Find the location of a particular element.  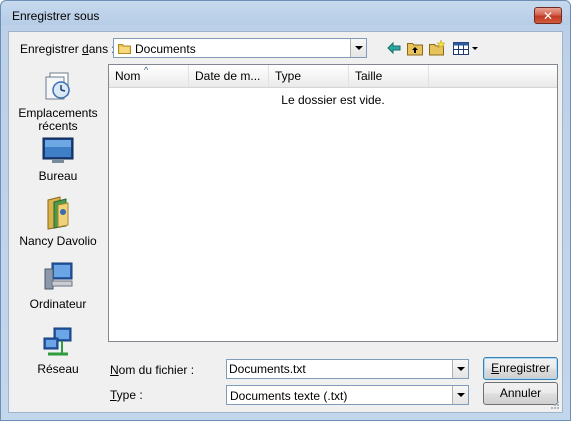

view-menu-icon is located at coordinates (466, 48).